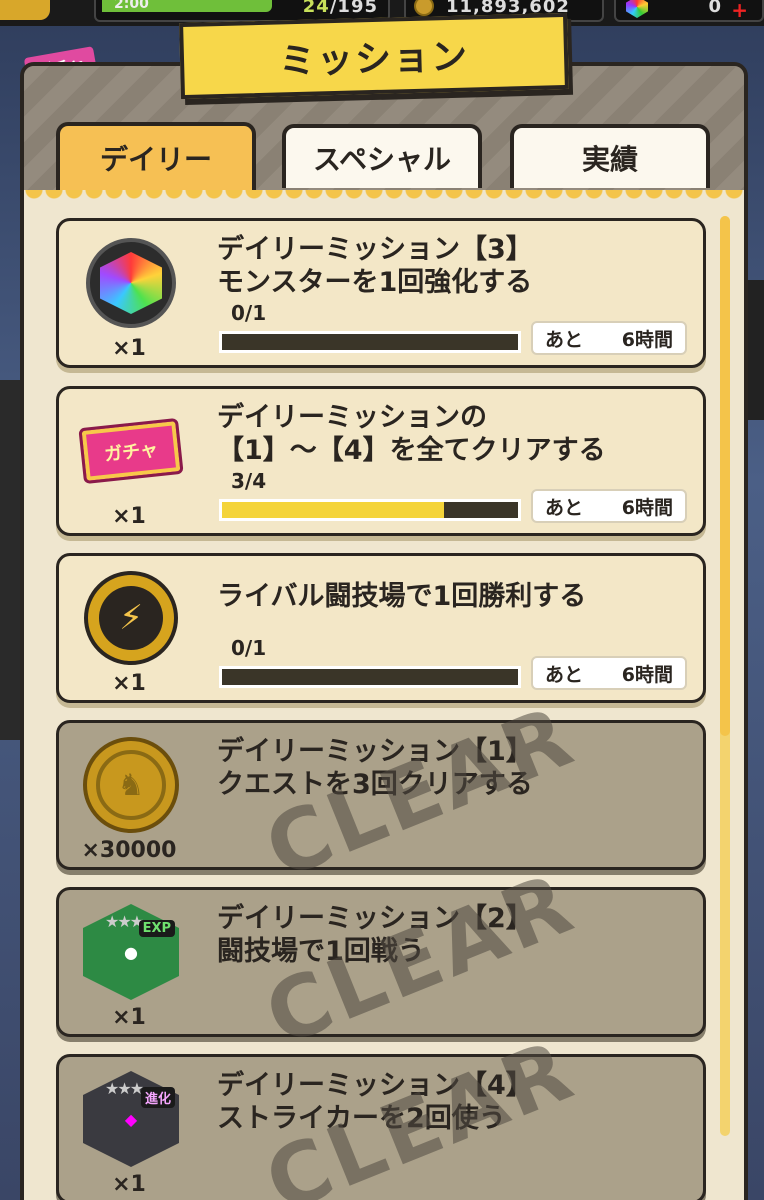 This screenshot has width=764, height=1200. What do you see at coordinates (333, 510) in the screenshot?
I see `progress-bar-fill` at bounding box center [333, 510].